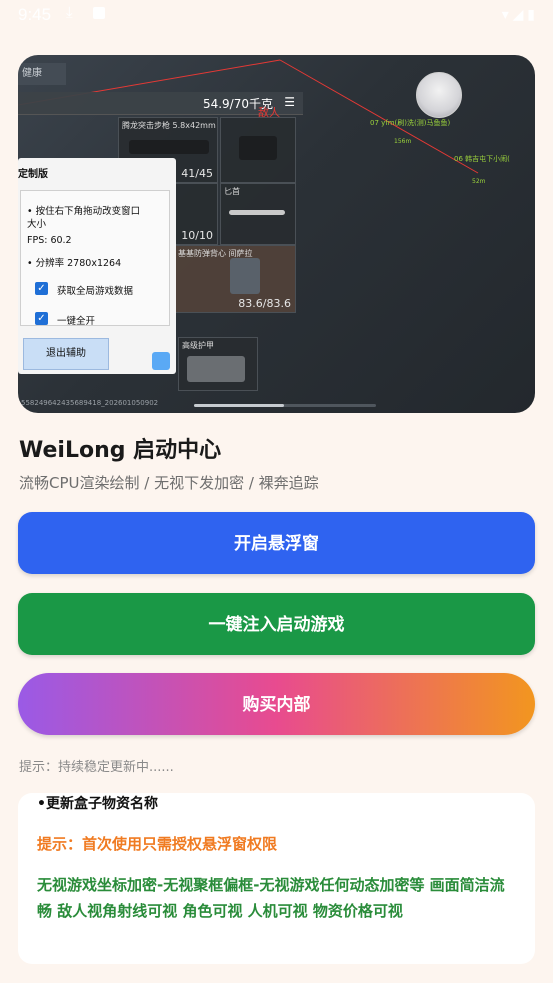 This screenshot has width=553, height=983. What do you see at coordinates (276, 624) in the screenshot?
I see `inject-launch-game-button: 一键注入启动游戏` at bounding box center [276, 624].